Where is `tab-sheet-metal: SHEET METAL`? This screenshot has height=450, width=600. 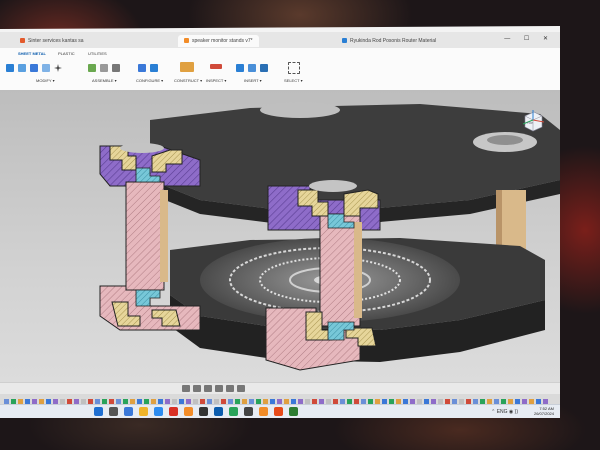 tab-sheet-metal: SHEET METAL is located at coordinates (32, 53).